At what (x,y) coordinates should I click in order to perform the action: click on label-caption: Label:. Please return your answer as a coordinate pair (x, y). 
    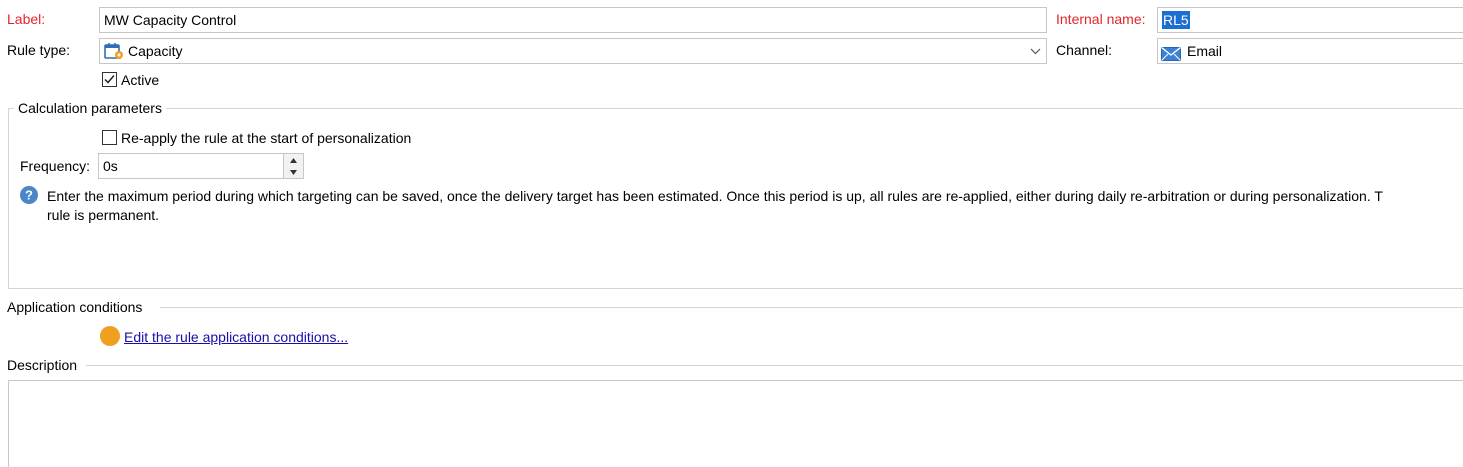
    Looking at the image, I should click on (26, 19).